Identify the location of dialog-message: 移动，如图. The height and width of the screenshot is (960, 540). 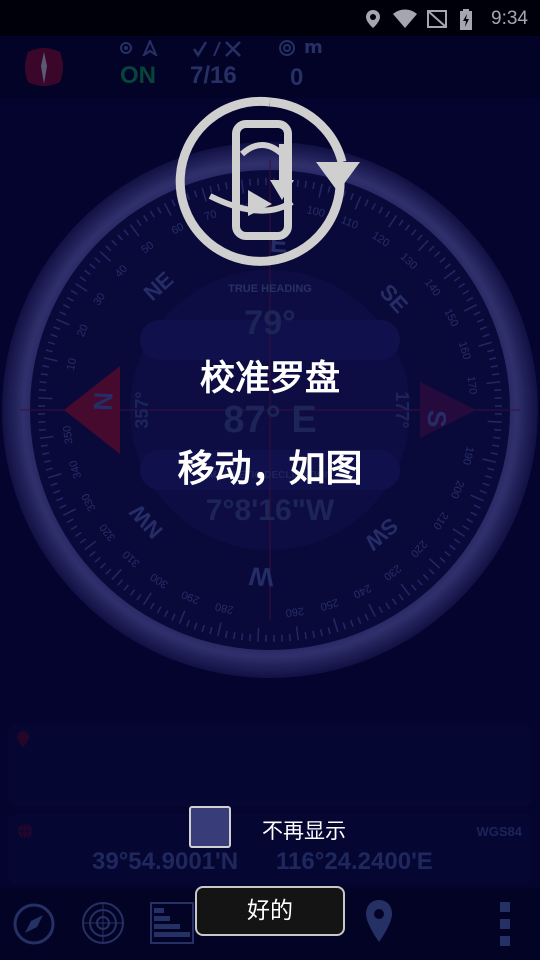
(270, 468).